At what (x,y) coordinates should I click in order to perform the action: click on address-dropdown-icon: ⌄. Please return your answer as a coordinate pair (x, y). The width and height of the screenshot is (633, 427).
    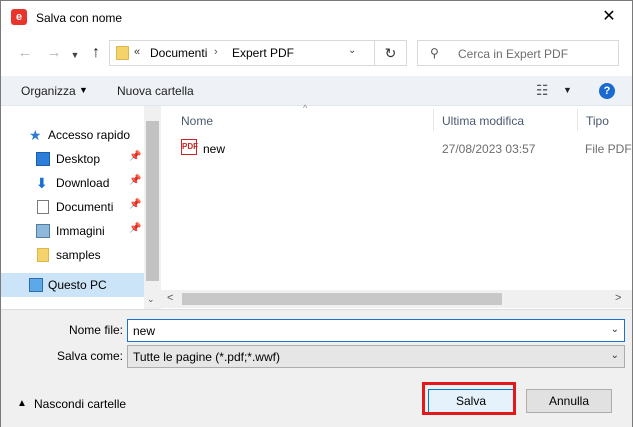
    Looking at the image, I should click on (352, 50).